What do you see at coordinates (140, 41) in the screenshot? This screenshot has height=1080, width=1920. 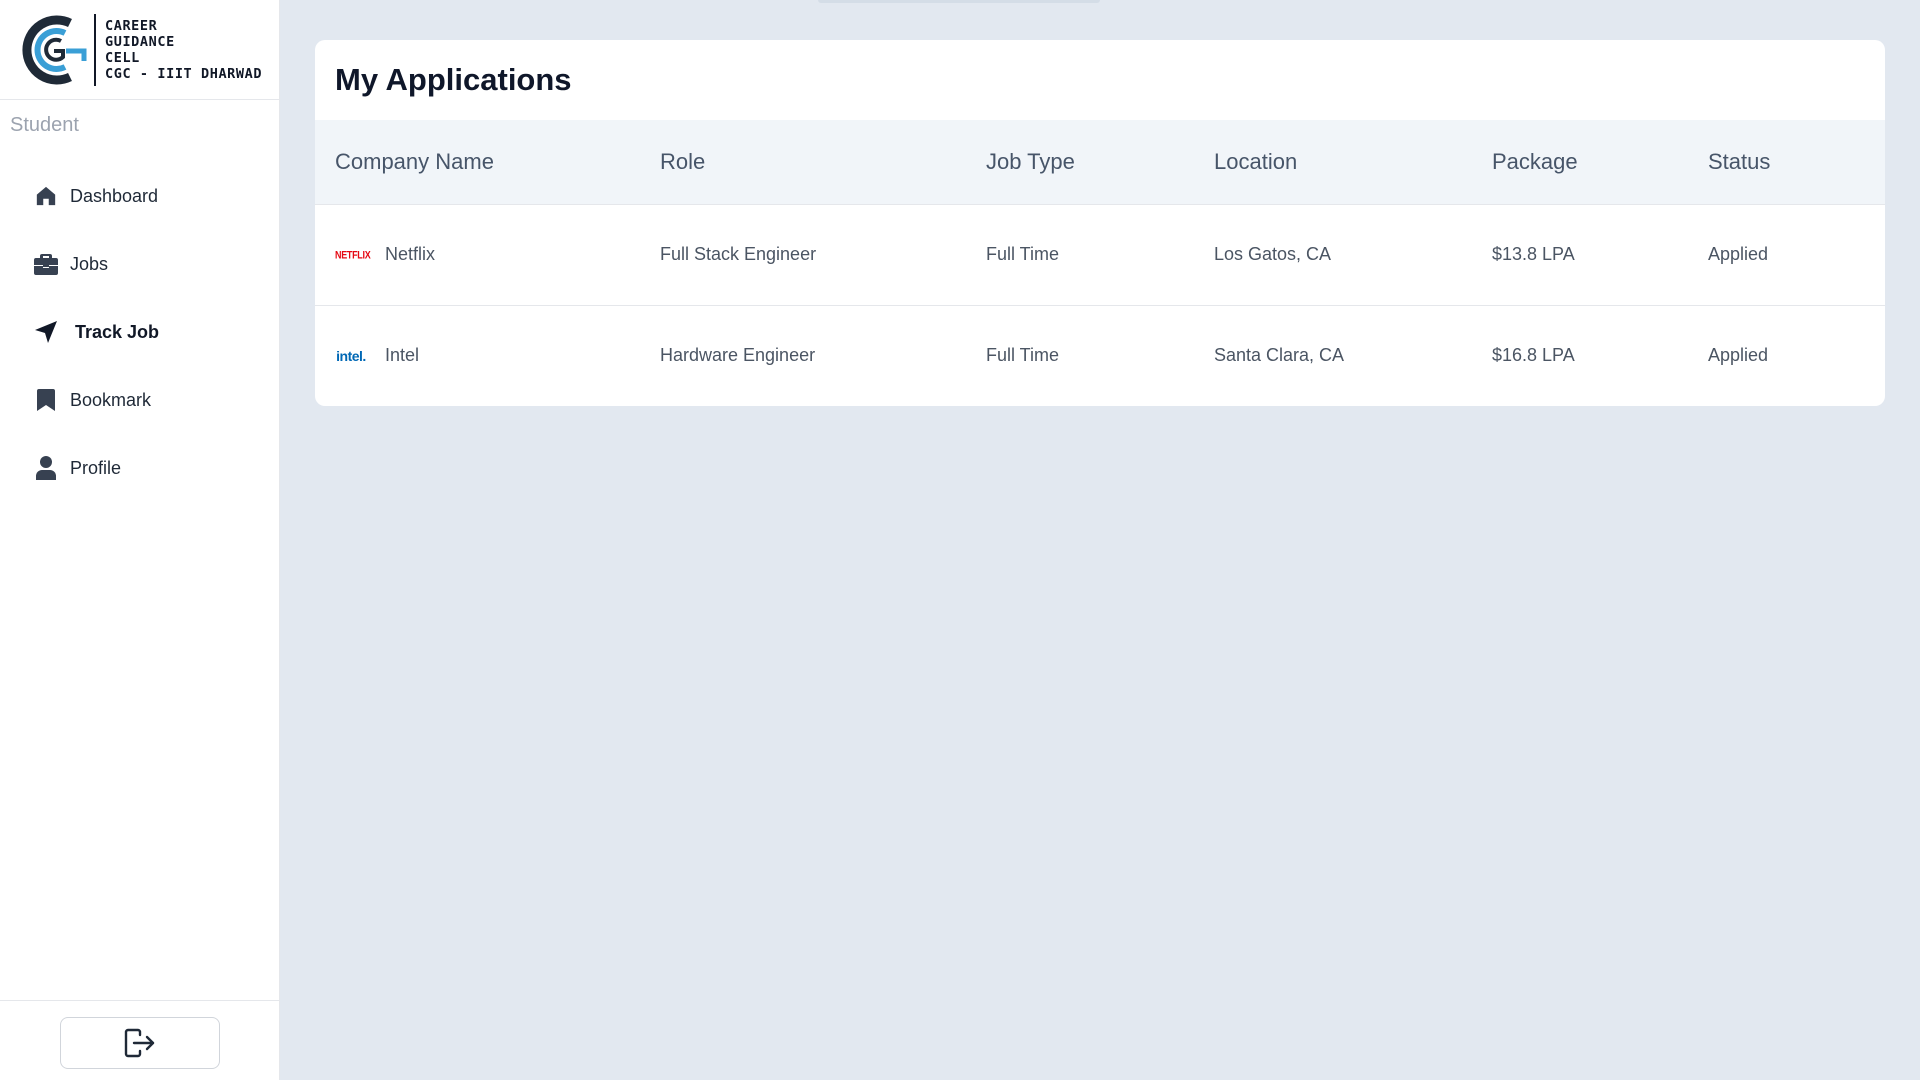 I see `brand-line: GUIDANCE` at bounding box center [140, 41].